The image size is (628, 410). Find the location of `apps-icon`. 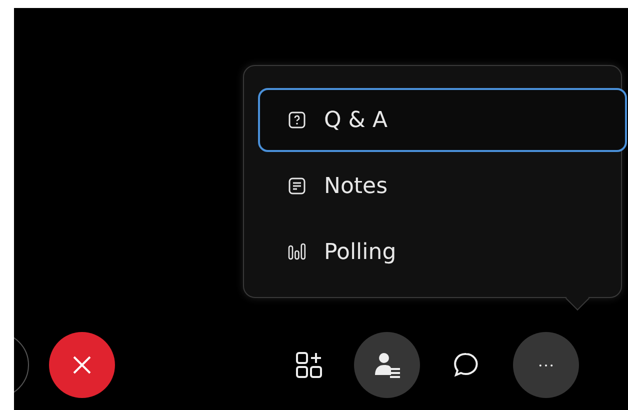

apps-icon is located at coordinates (309, 365).